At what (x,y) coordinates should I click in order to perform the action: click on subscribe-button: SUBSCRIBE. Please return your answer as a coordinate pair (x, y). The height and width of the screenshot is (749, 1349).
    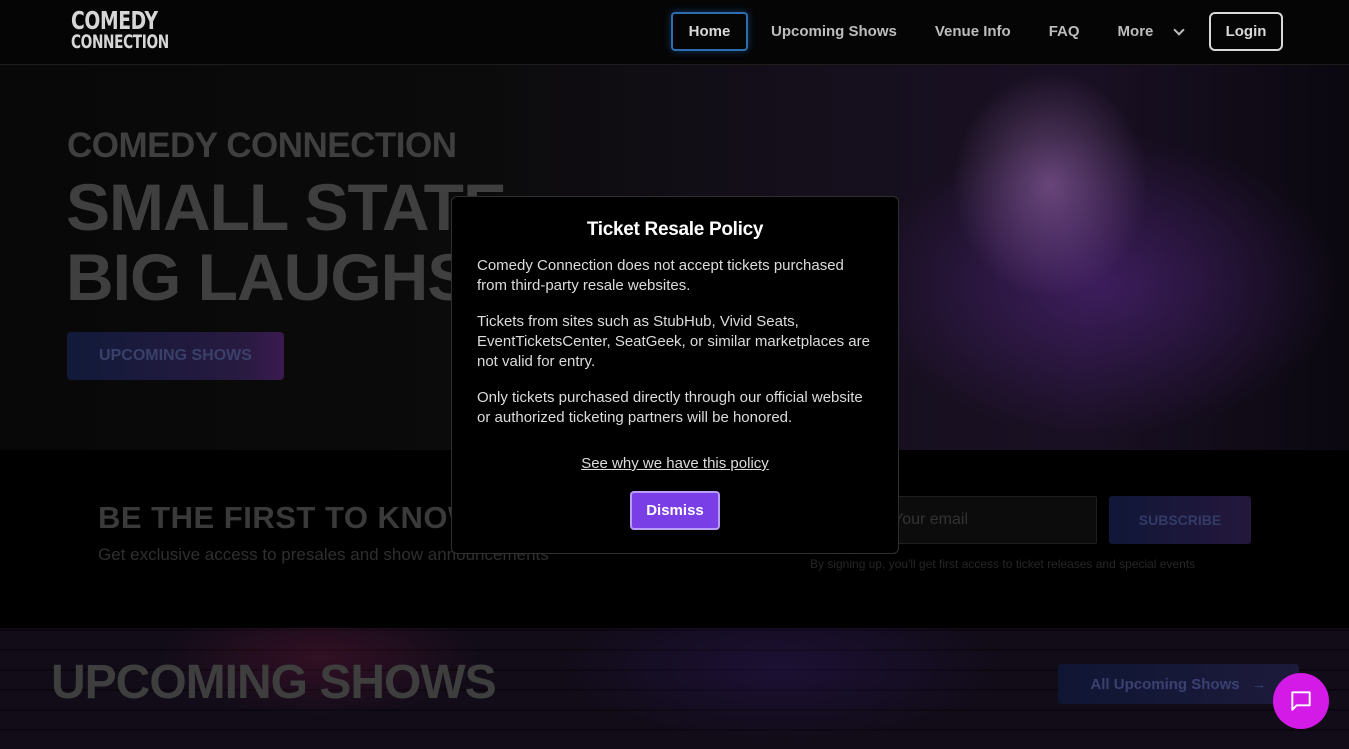
    Looking at the image, I should click on (1180, 520).